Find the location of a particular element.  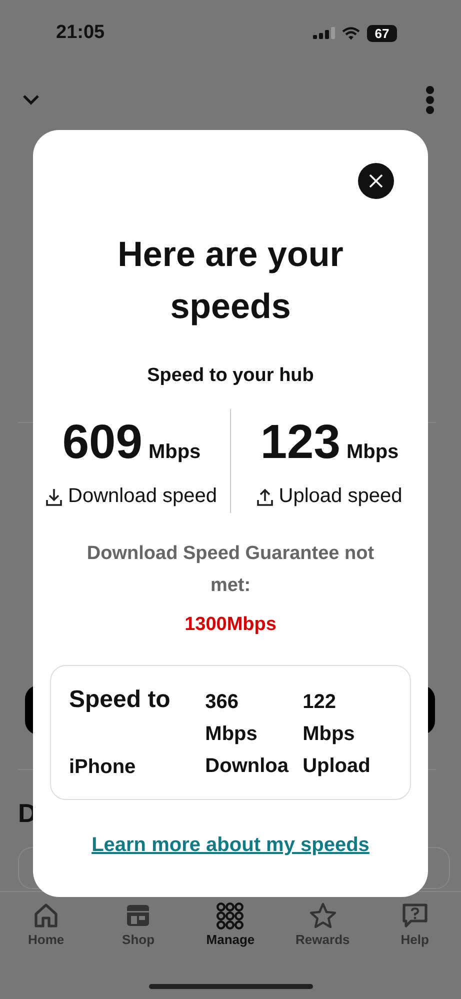

tab-item: Rewards is located at coordinates (322, 932).